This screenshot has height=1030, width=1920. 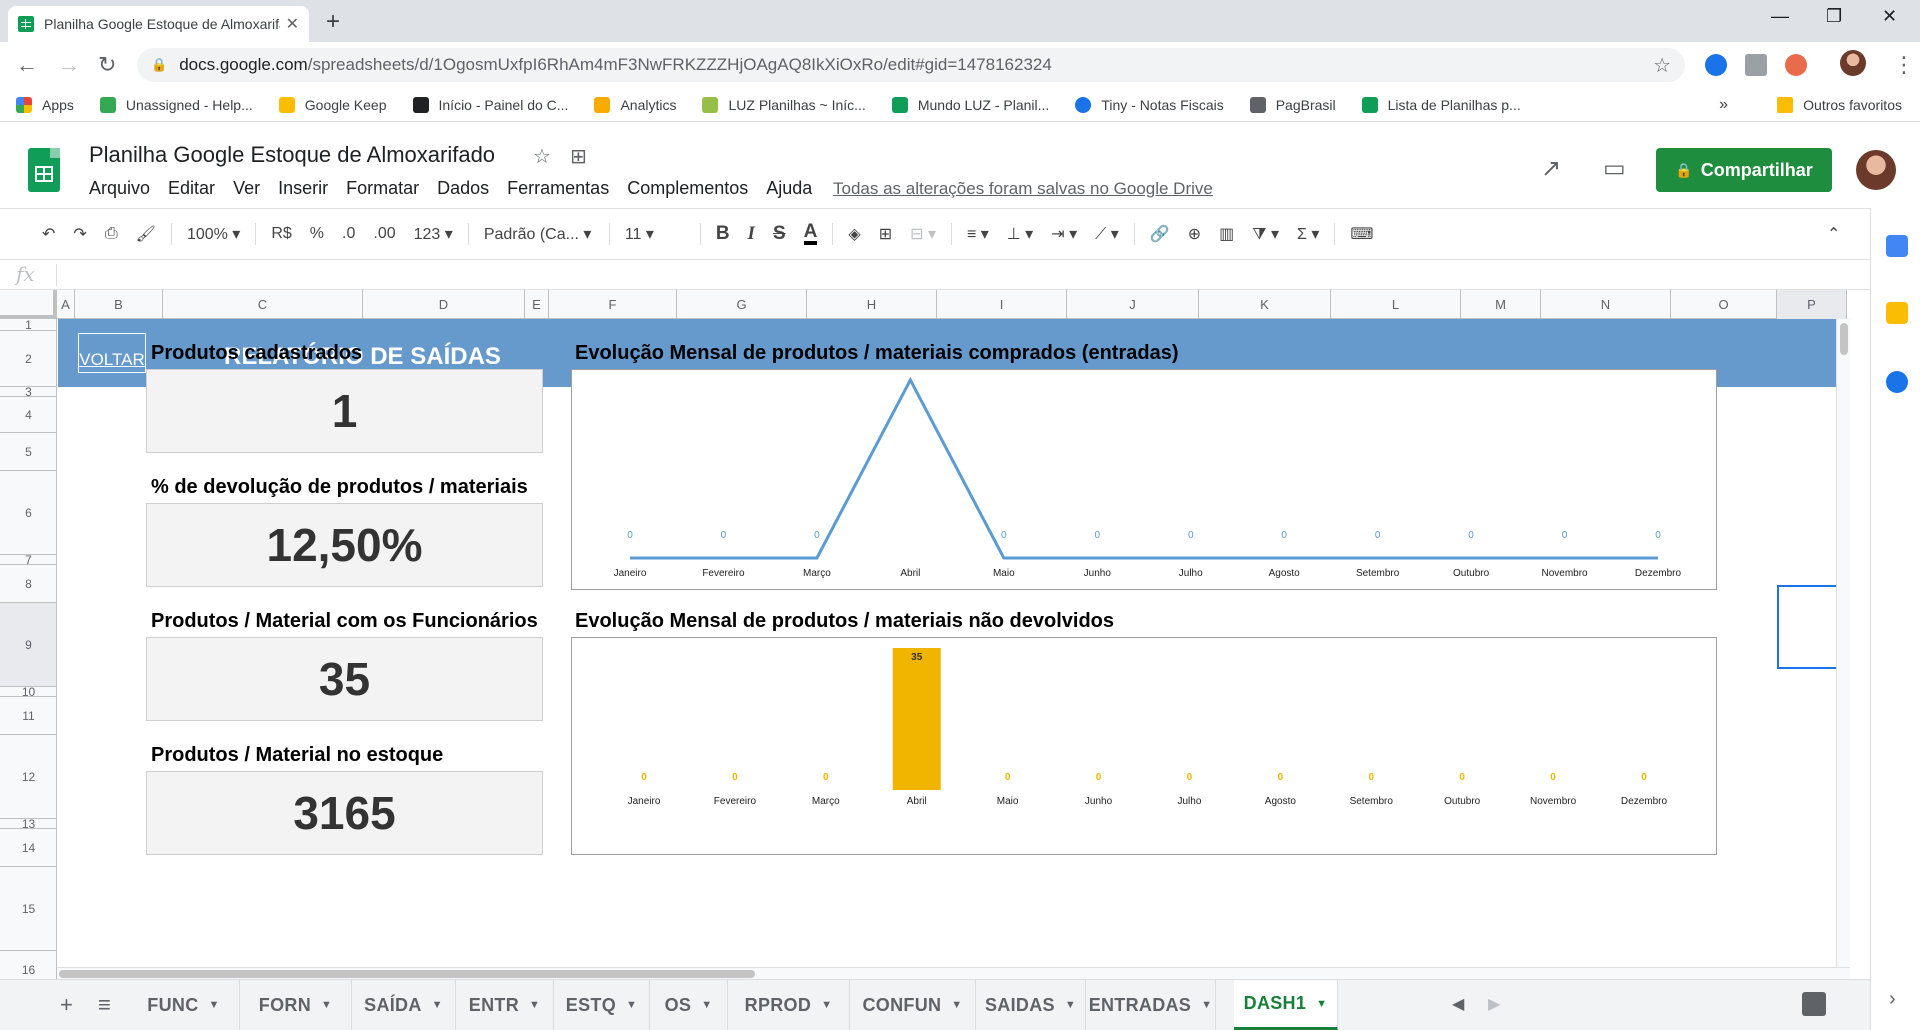 What do you see at coordinates (104, 1005) in the screenshot?
I see `all-sheets-icon: ≡` at bounding box center [104, 1005].